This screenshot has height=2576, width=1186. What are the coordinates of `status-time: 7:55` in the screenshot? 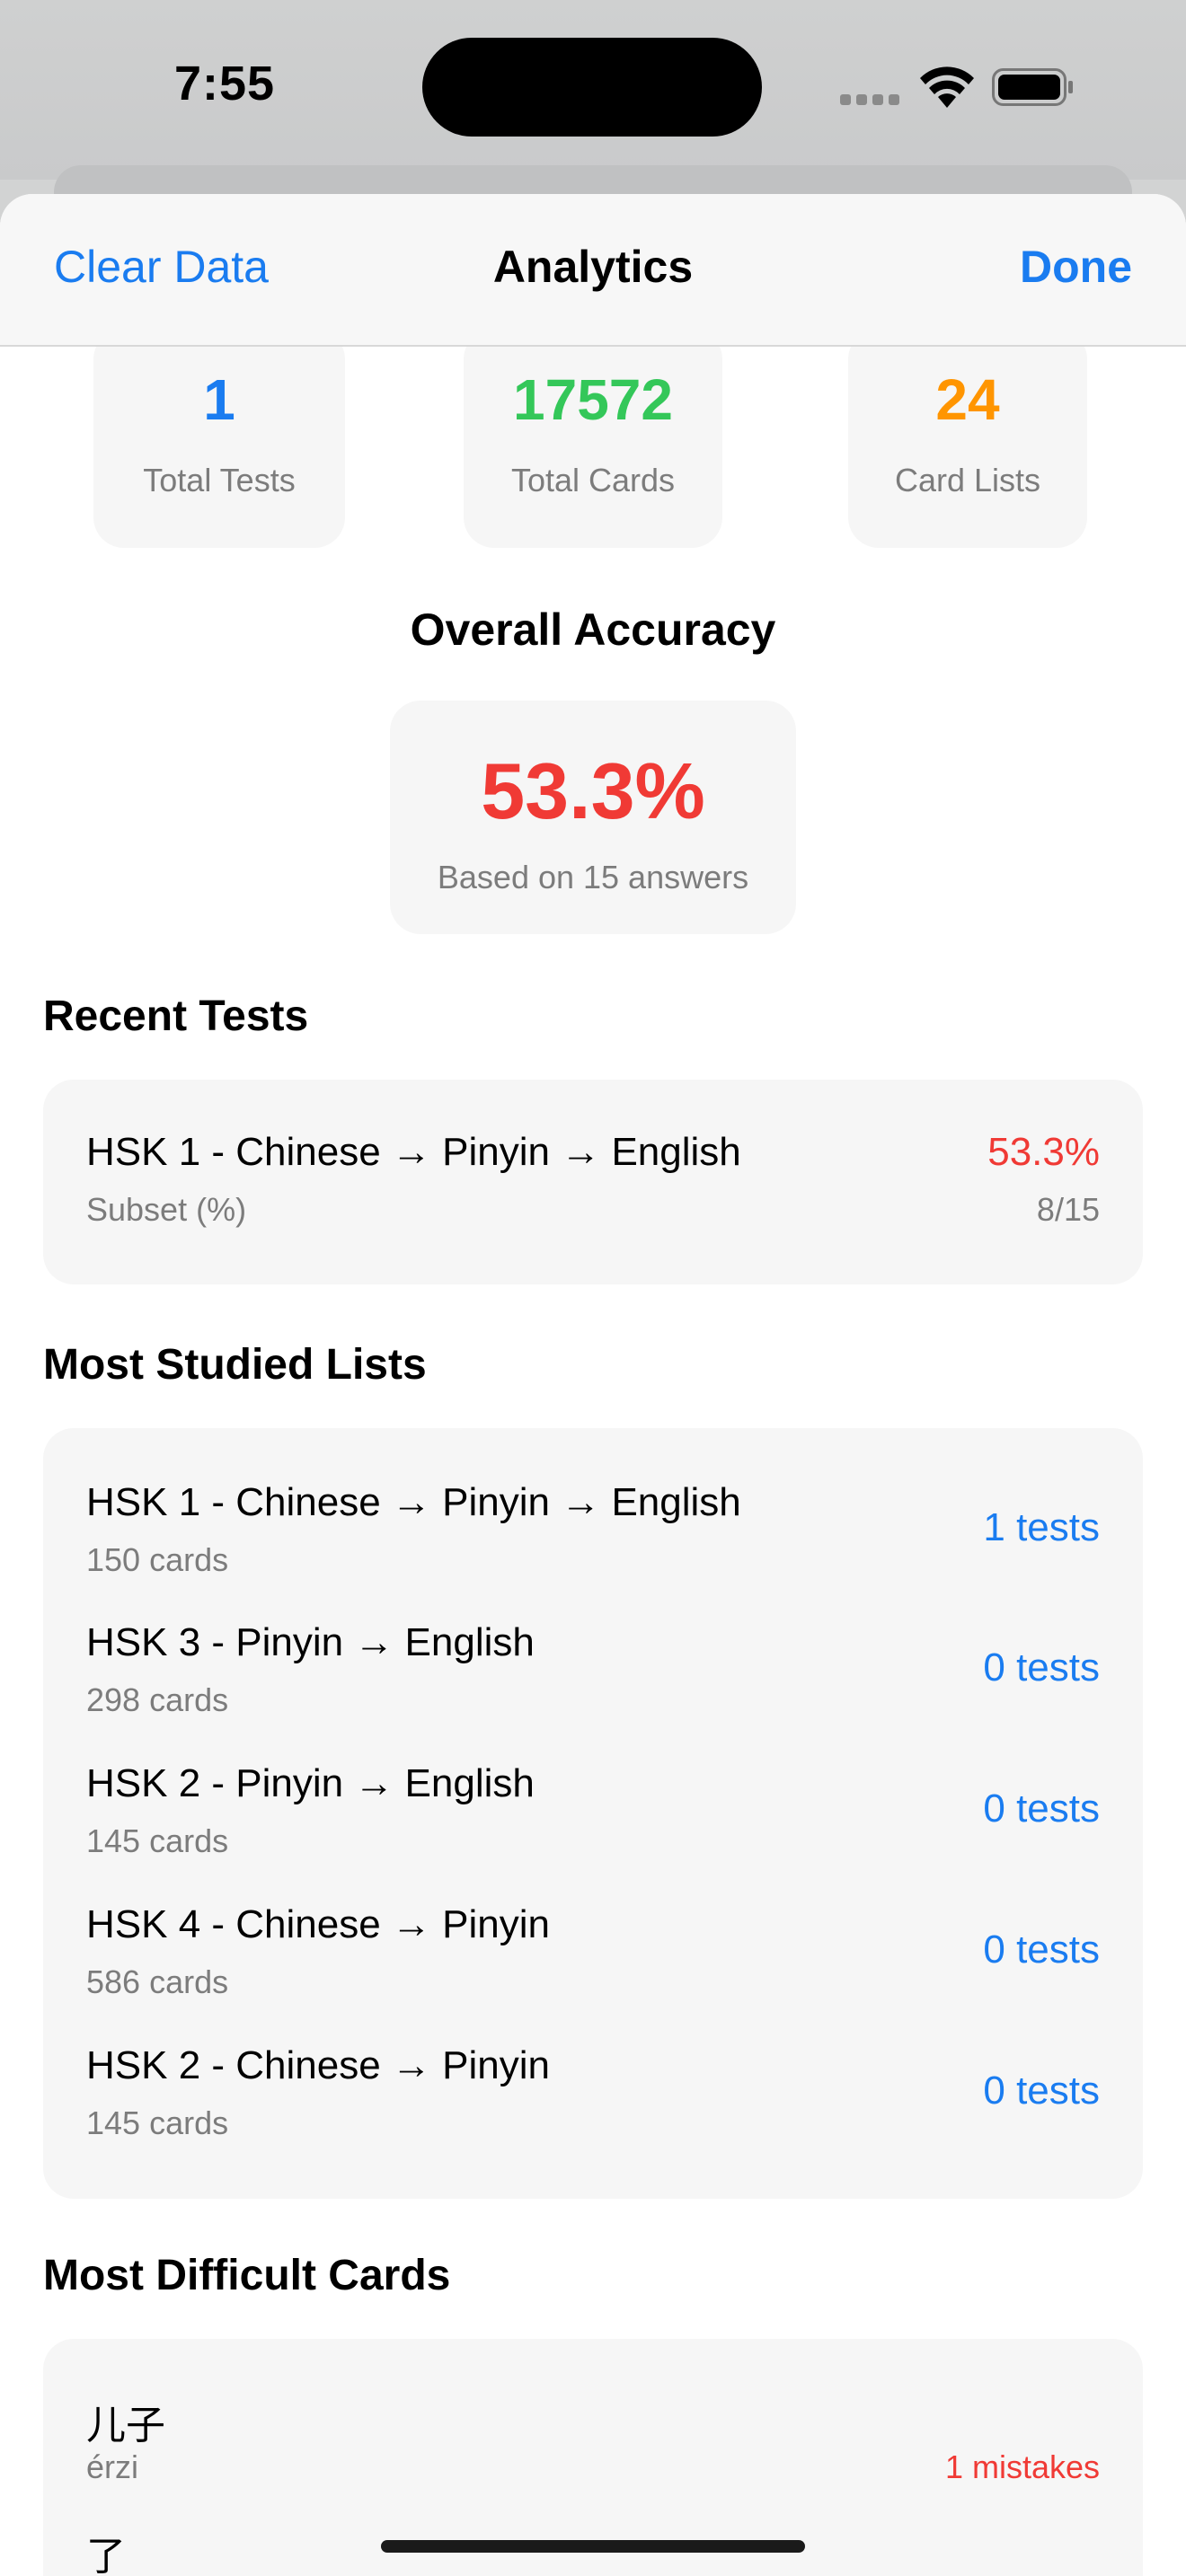 It's located at (224, 83).